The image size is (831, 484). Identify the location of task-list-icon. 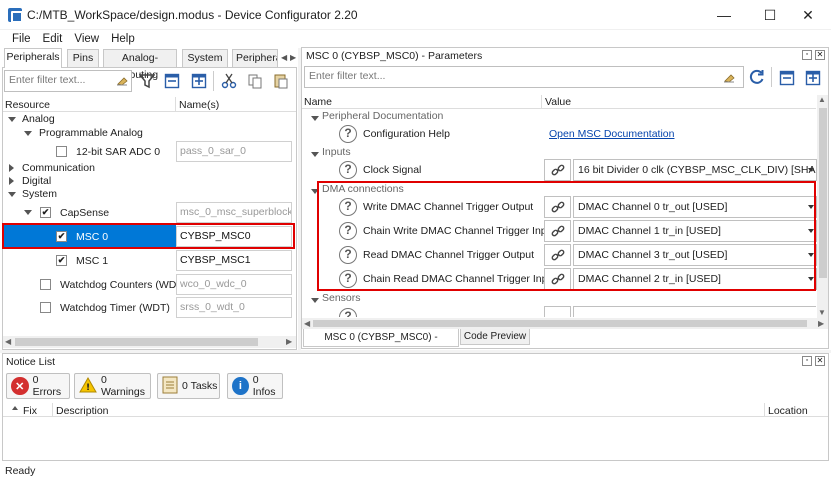
(170, 386).